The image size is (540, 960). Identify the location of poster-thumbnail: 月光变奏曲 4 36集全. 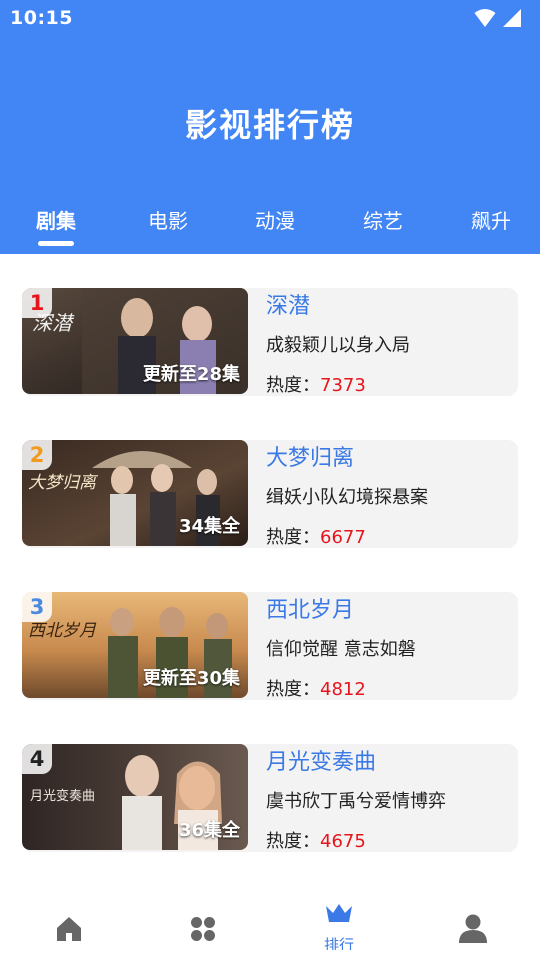
(135, 797).